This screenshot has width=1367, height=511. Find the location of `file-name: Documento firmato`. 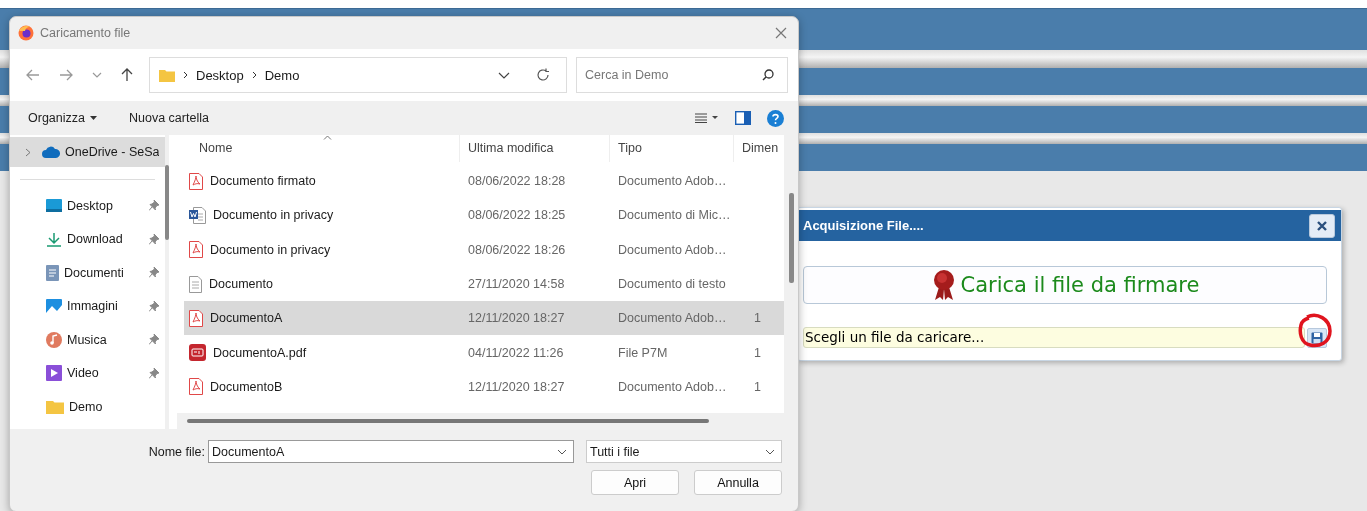

file-name: Documento firmato is located at coordinates (263, 181).